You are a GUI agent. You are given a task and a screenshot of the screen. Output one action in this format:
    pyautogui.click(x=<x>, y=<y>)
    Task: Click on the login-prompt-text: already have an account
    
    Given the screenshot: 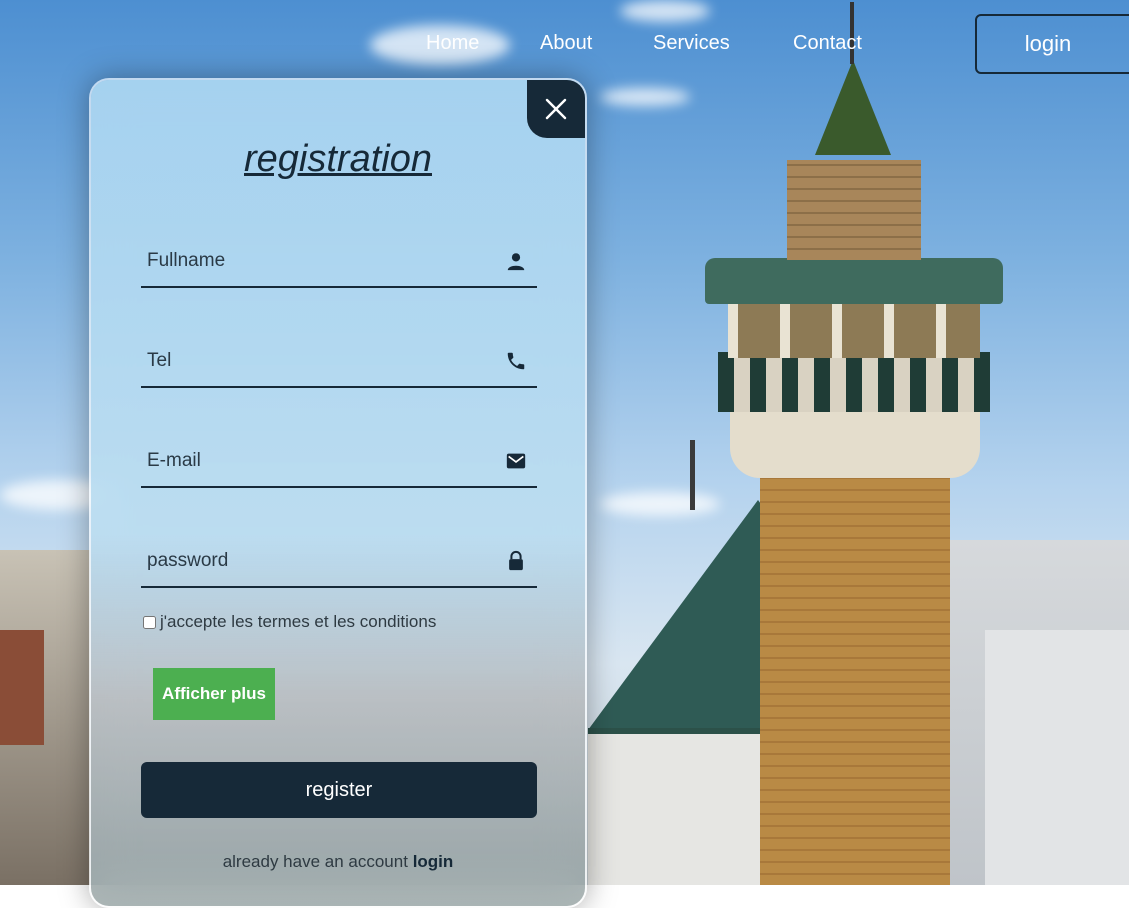 What is the action you would take?
    pyautogui.click(x=315, y=861)
    